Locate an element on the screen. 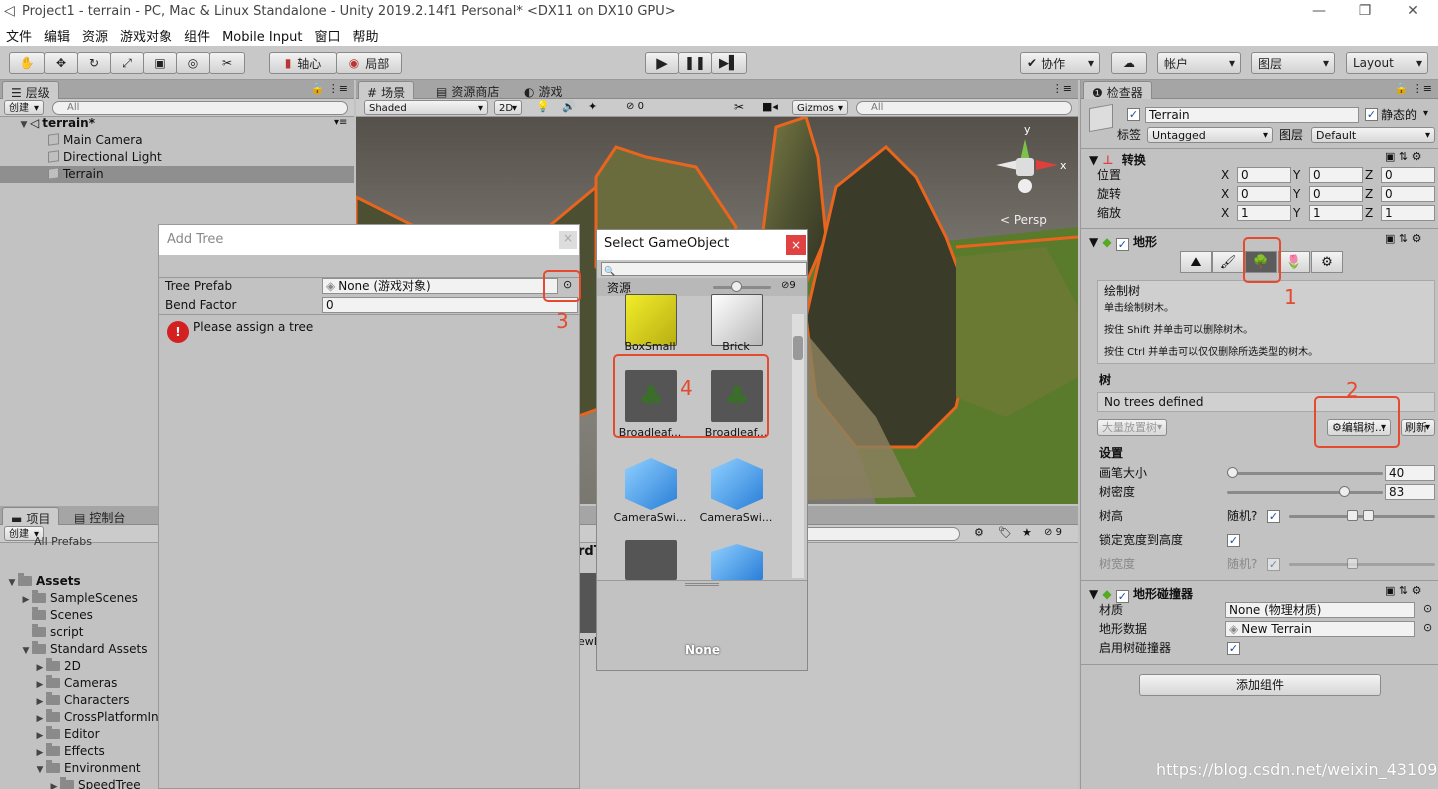 This screenshot has height=789, width=1438. brush-size-input: 40 is located at coordinates (1410, 473).